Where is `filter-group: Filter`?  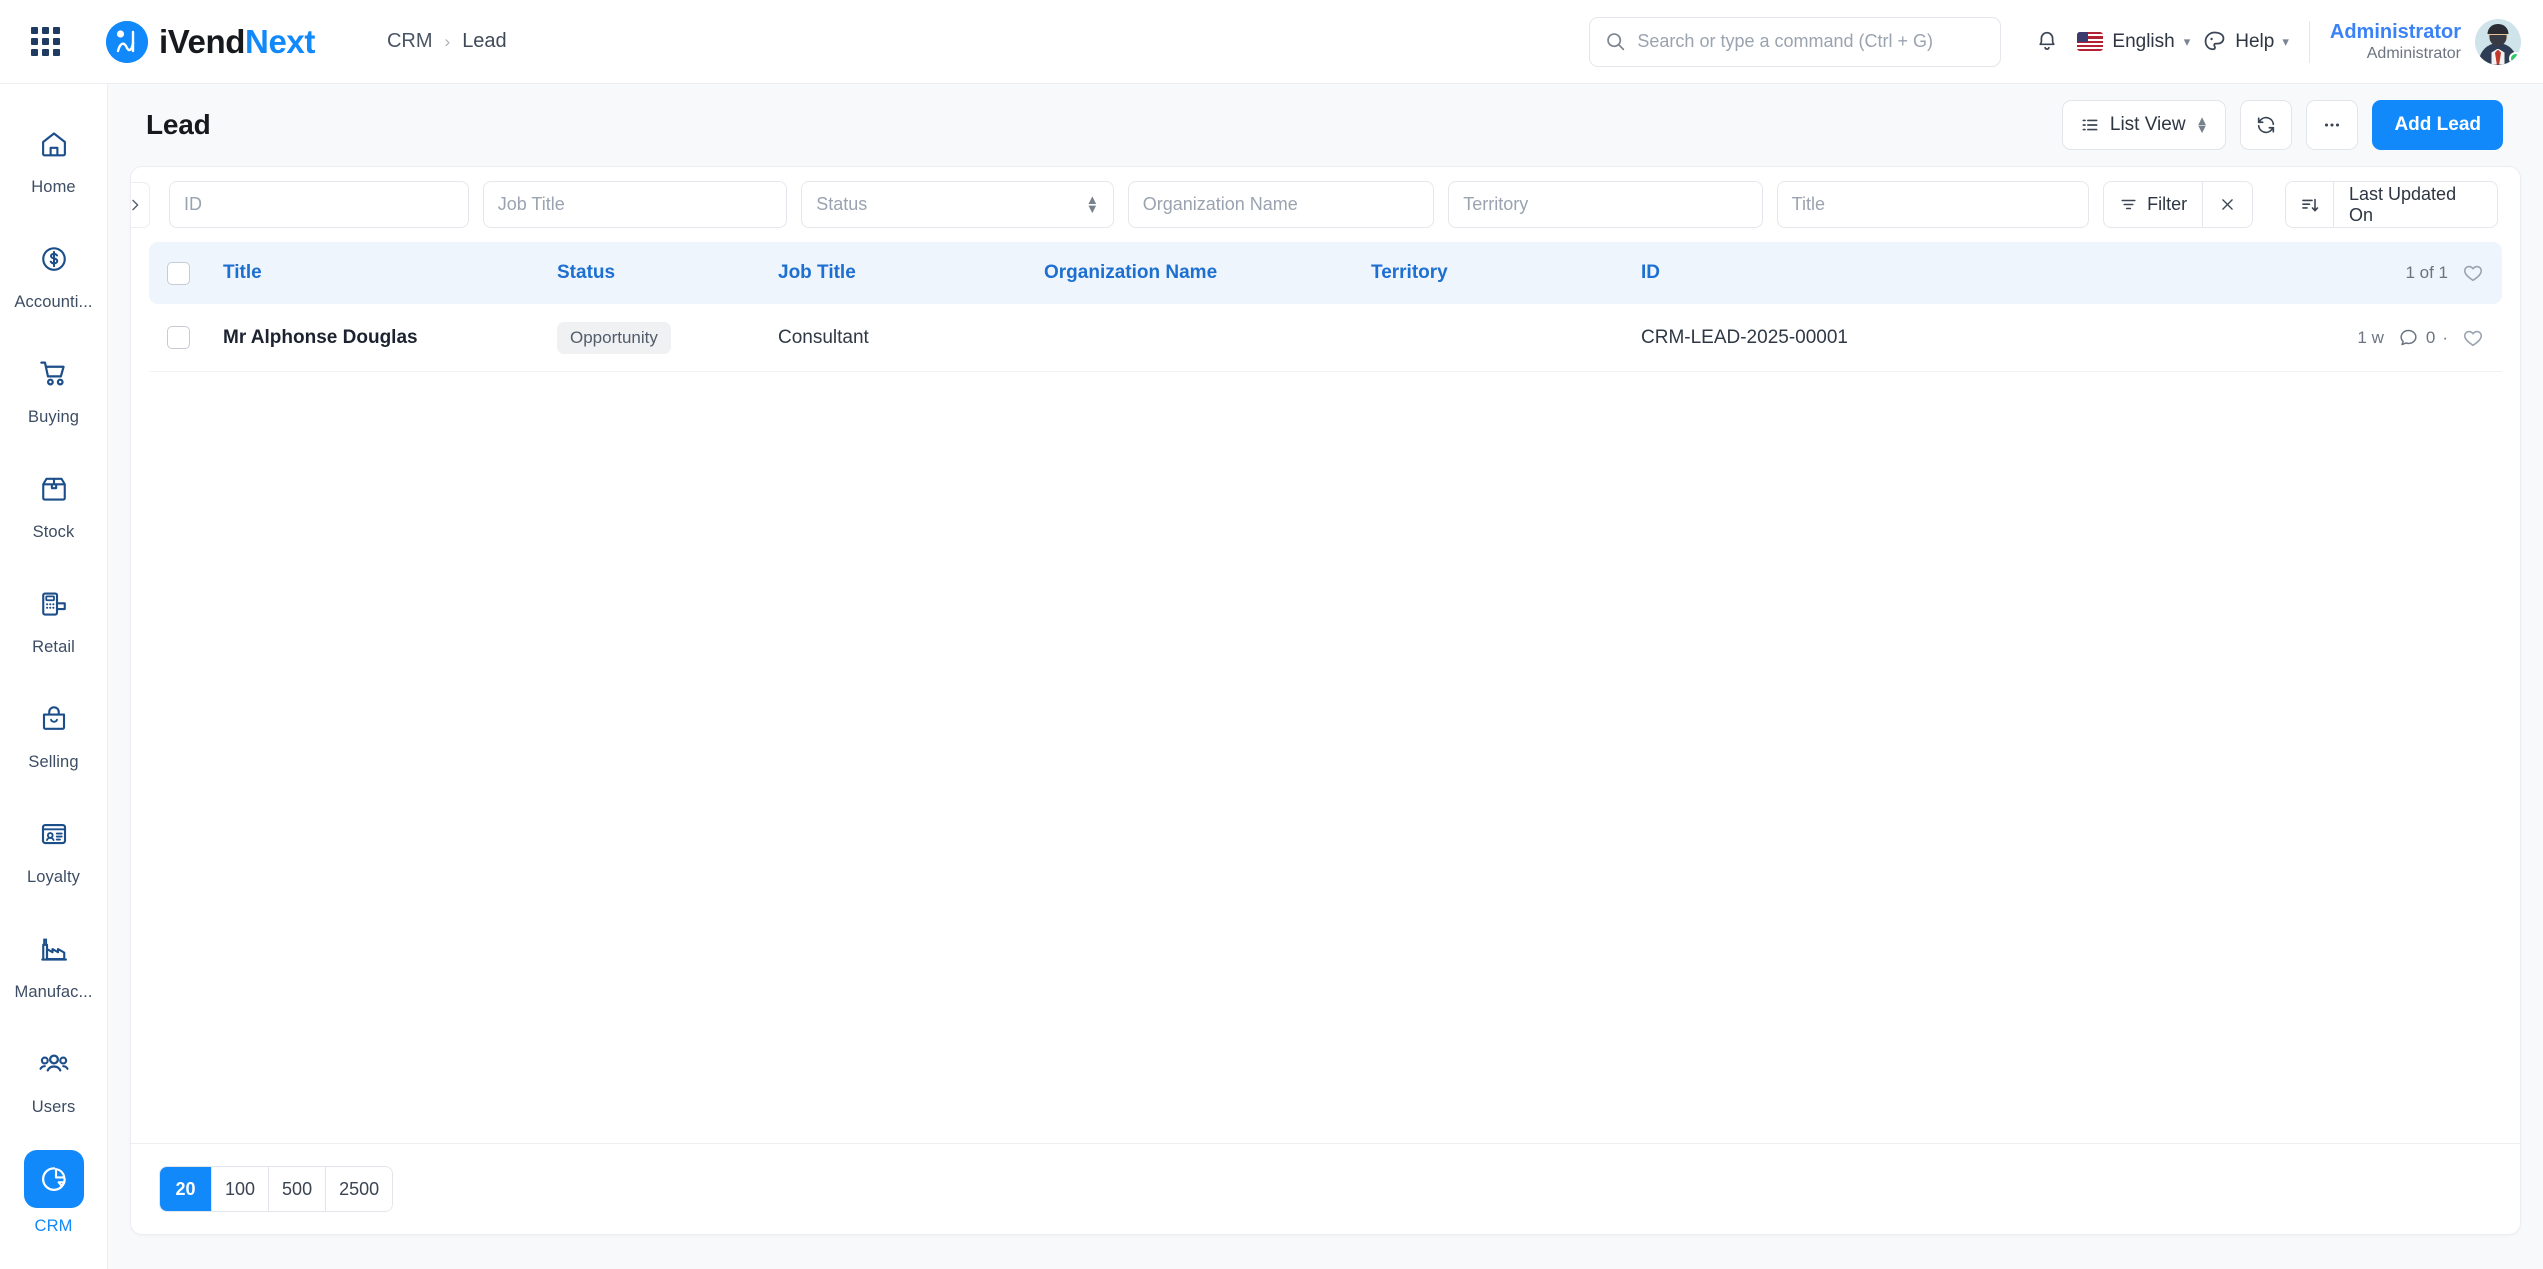 filter-group: Filter is located at coordinates (2178, 204).